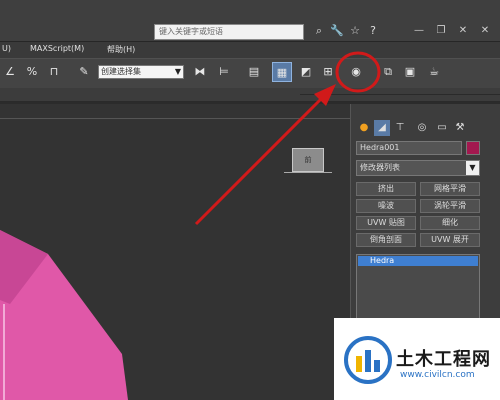 This screenshot has height=400, width=500. What do you see at coordinates (418, 168) in the screenshot?
I see `modifier-list-dropdown: 修改器列表 ▼` at bounding box center [418, 168].